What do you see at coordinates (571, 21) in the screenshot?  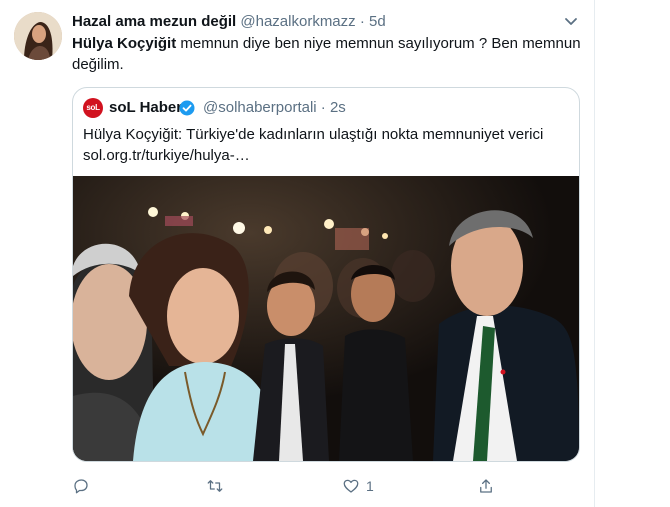 I see `chevron-down-icon` at bounding box center [571, 21].